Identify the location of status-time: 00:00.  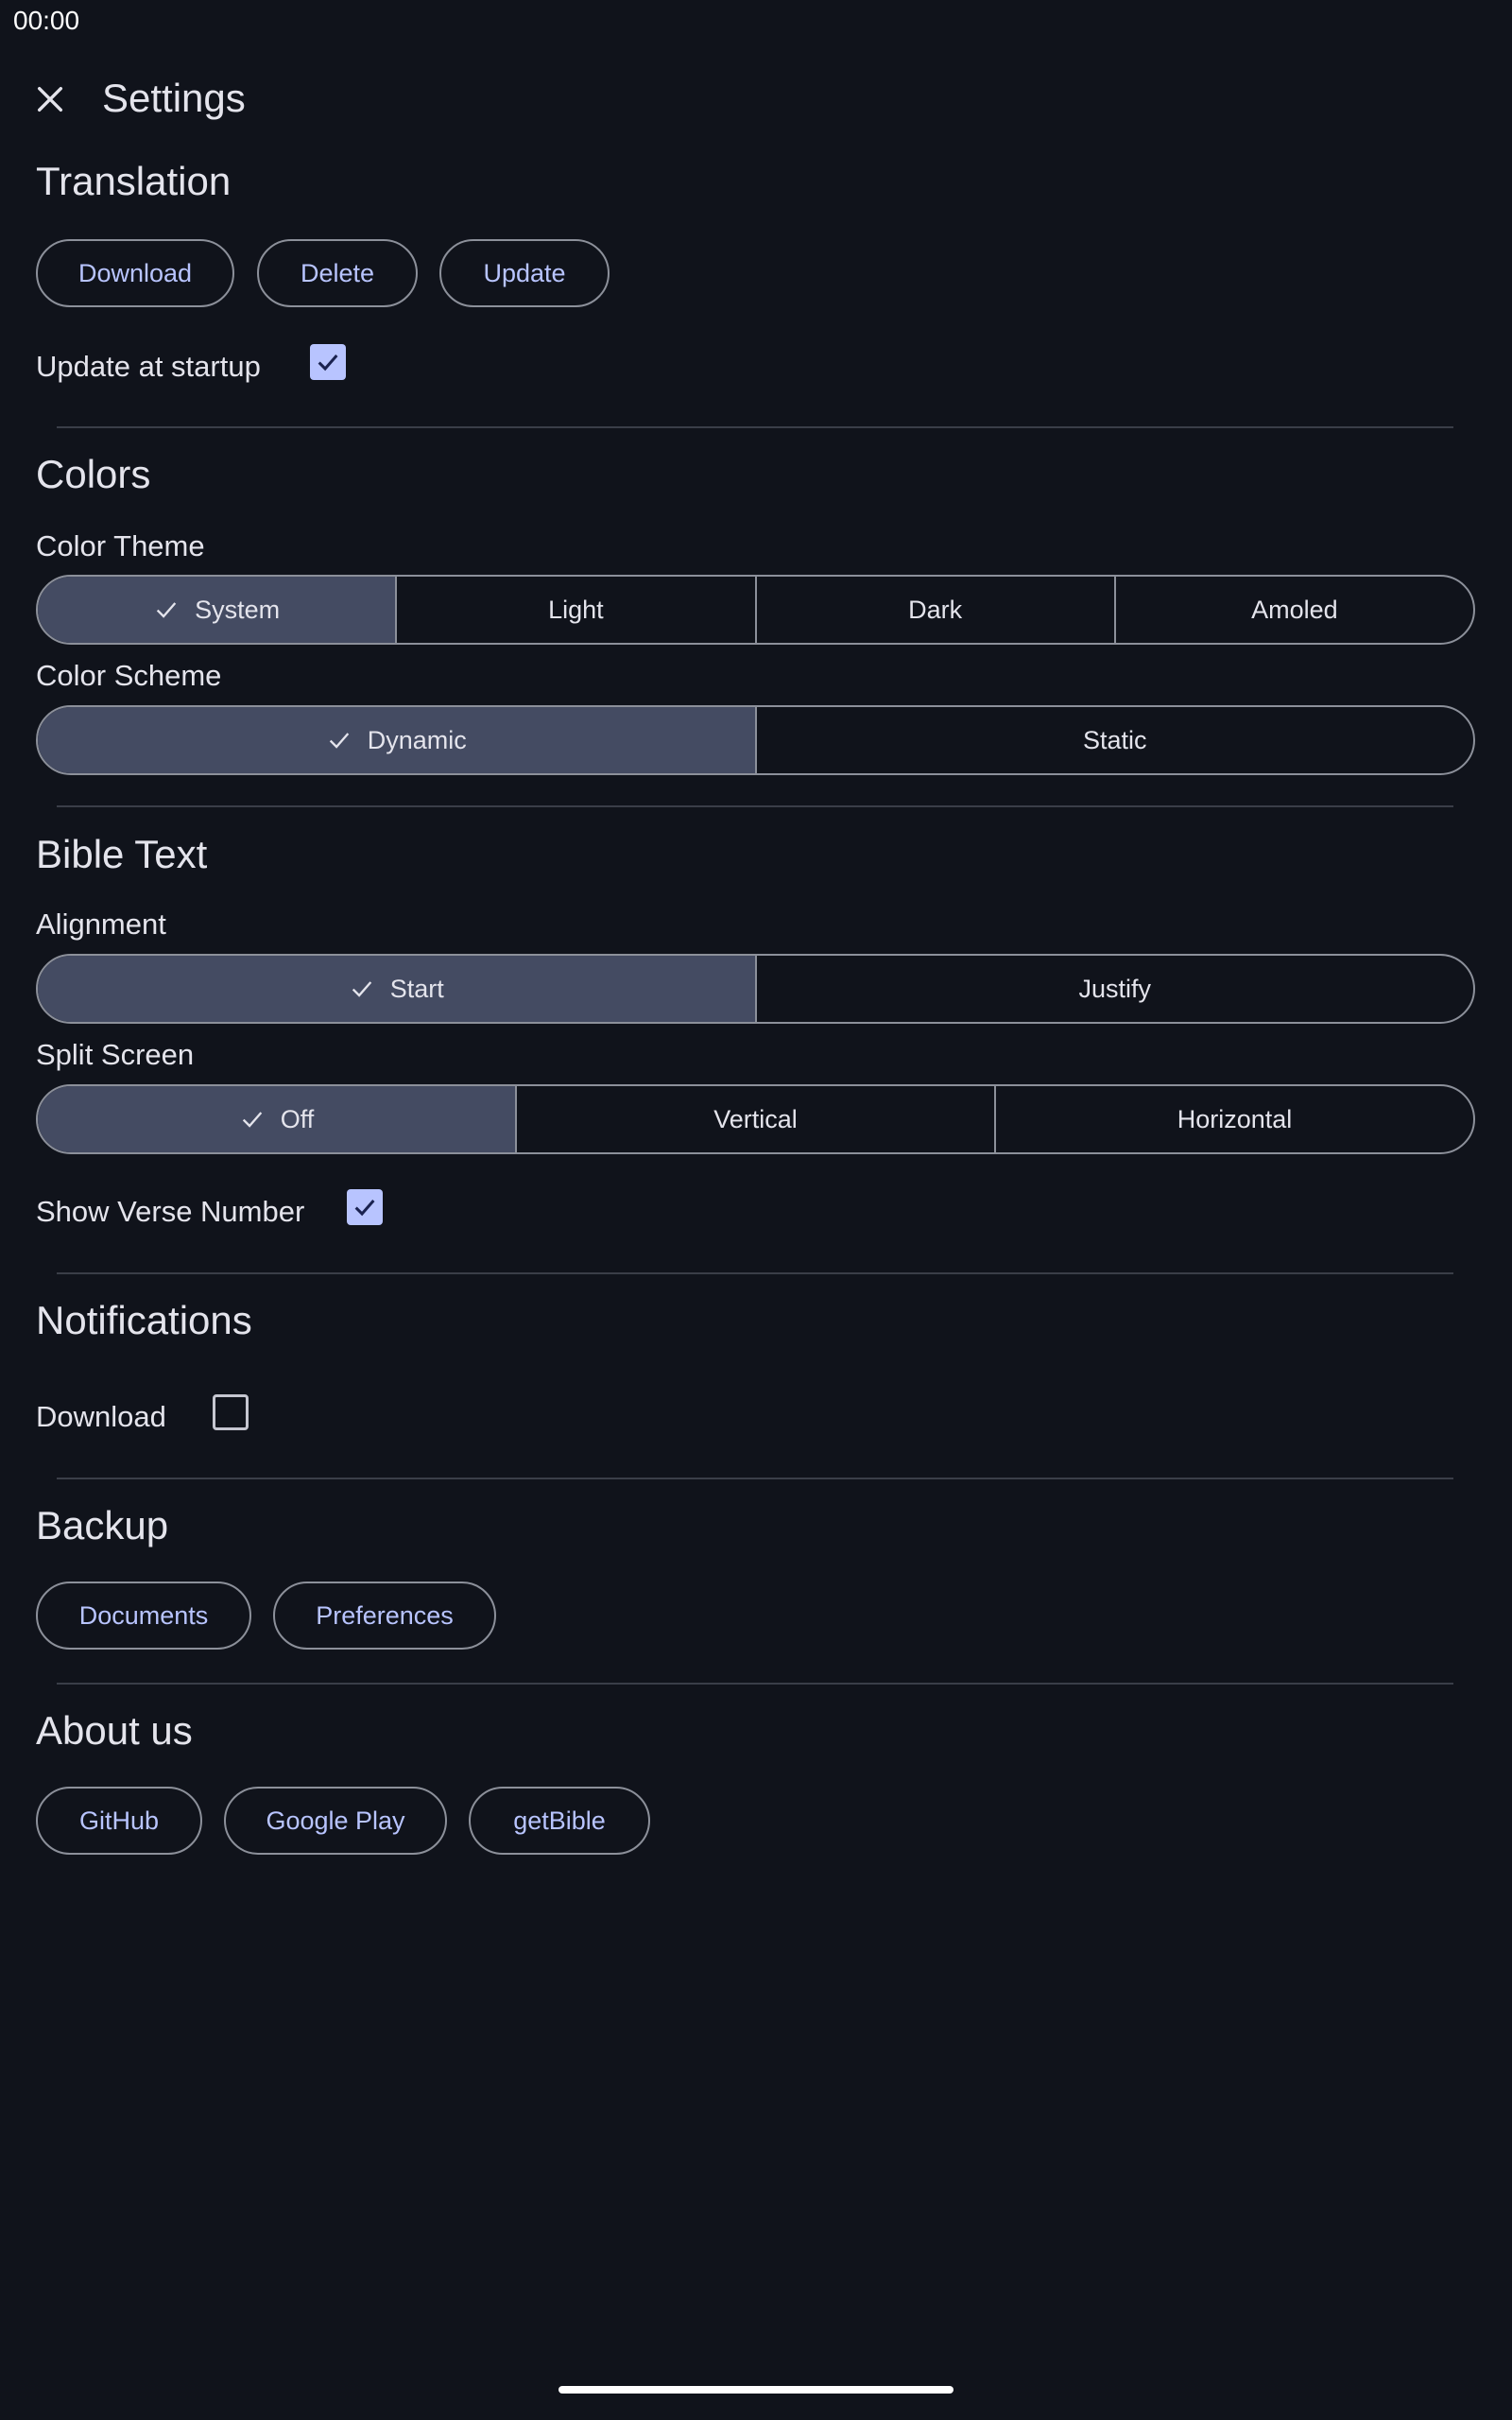
(46, 20).